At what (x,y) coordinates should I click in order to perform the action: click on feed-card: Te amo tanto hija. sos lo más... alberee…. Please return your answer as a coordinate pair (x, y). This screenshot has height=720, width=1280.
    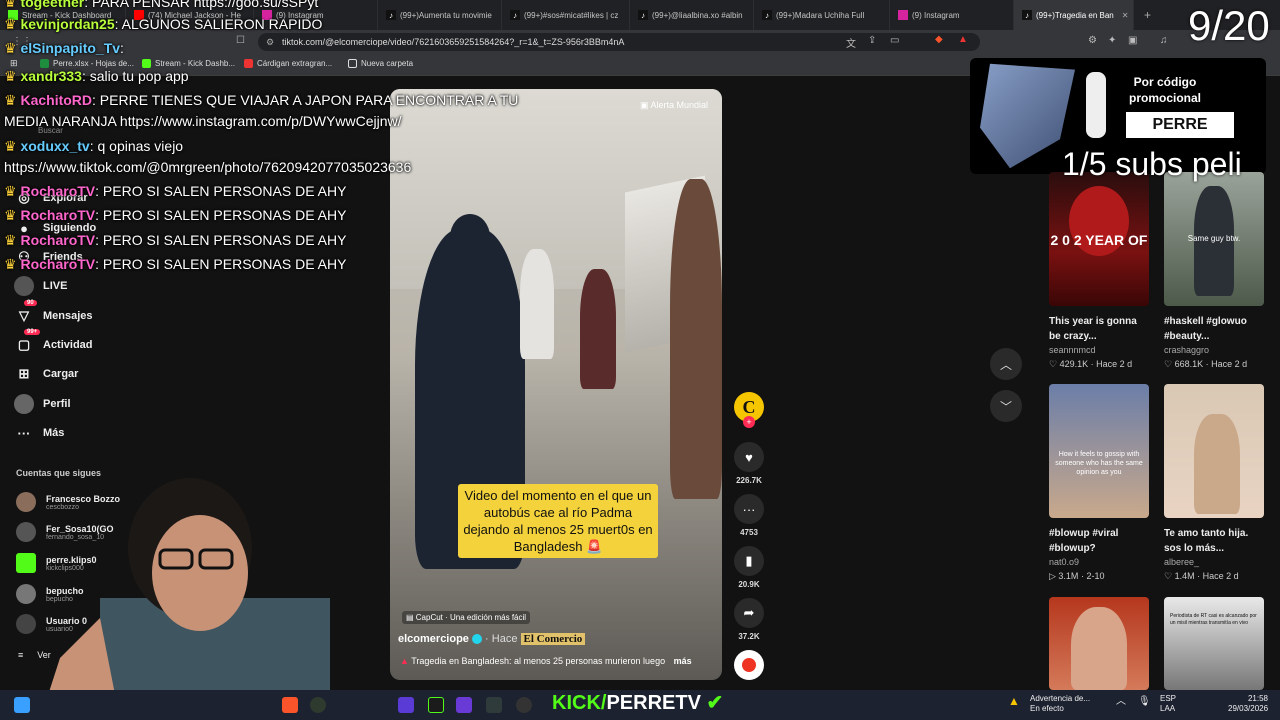
    Looking at the image, I should click on (1214, 483).